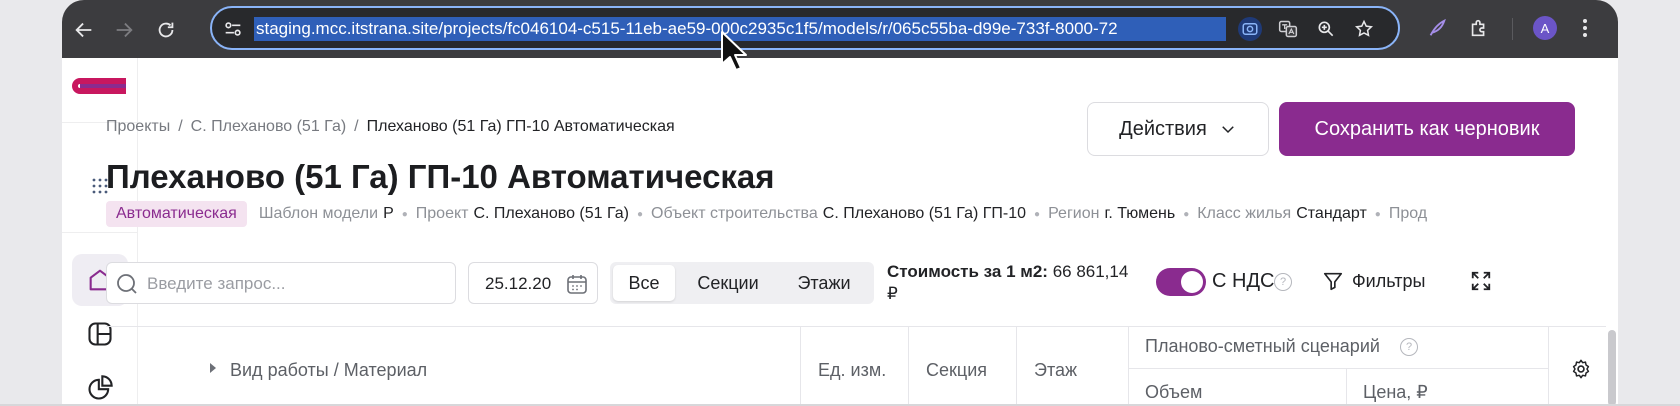 The height and width of the screenshot is (406, 1680). I want to click on meta-key: Класс жилья, so click(1244, 213).